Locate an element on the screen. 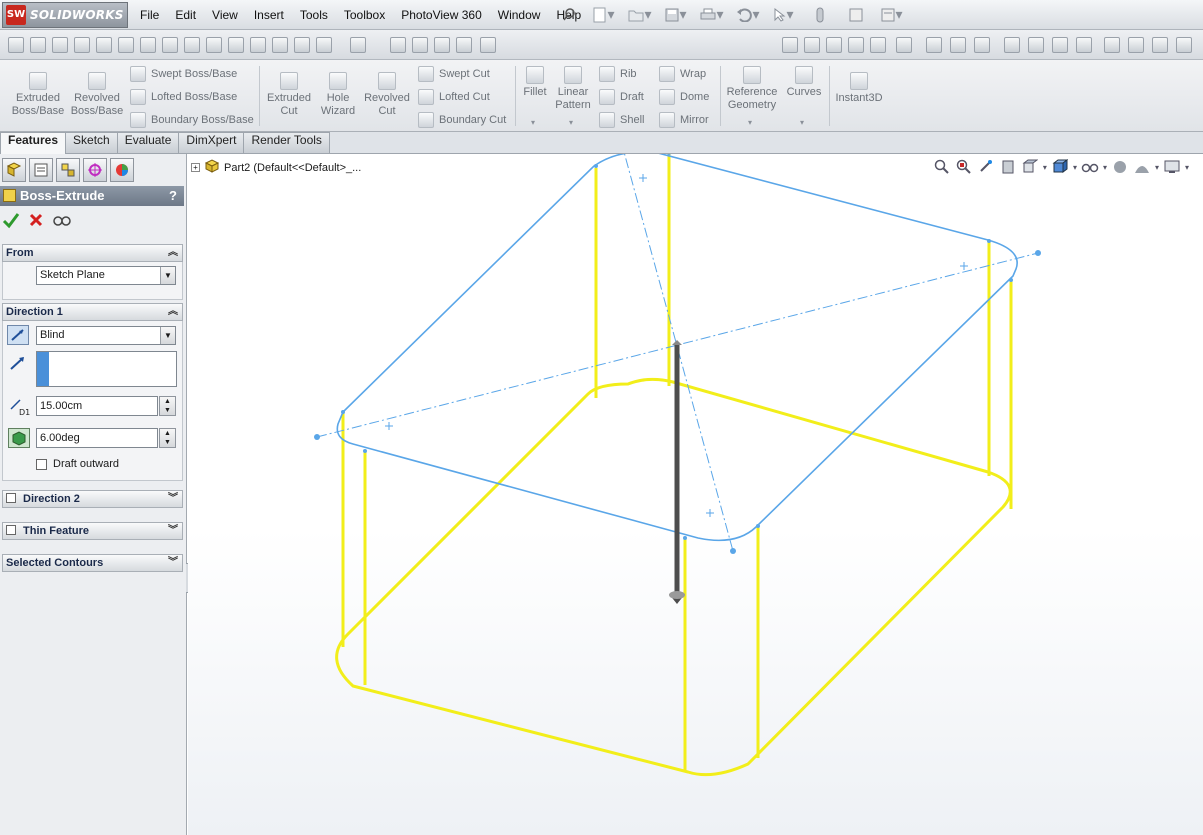 The image size is (1203, 835). iso-view-icon is located at coordinates (1084, 45).